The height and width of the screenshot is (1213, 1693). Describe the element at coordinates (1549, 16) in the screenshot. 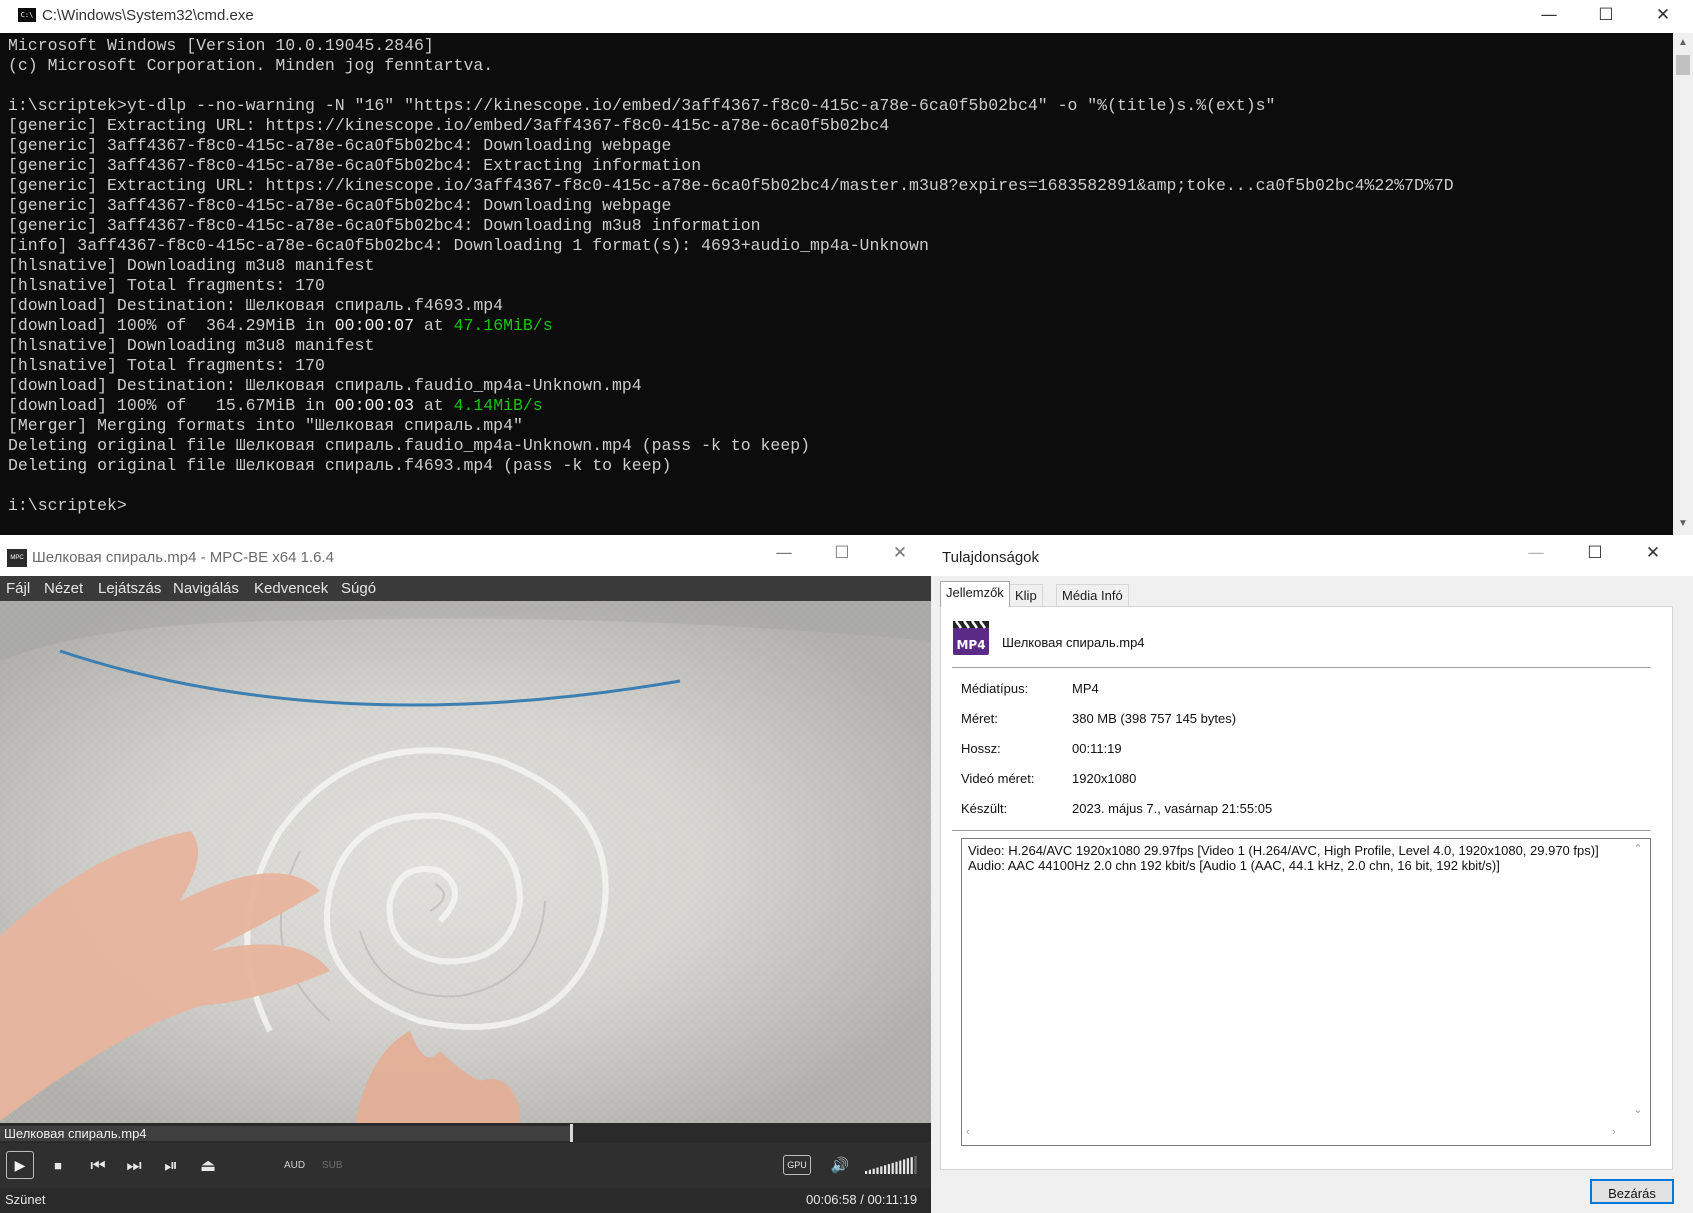

I see `cmd-minimize-button: —` at that location.